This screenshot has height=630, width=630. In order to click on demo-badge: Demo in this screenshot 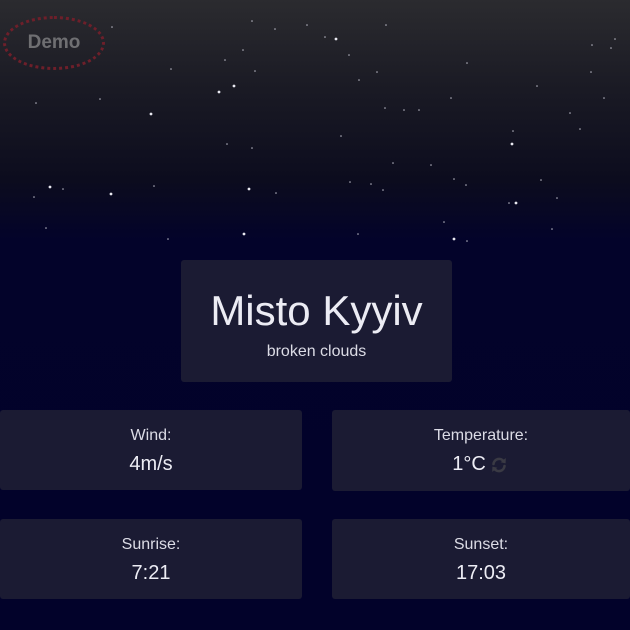, I will do `click(54, 43)`.